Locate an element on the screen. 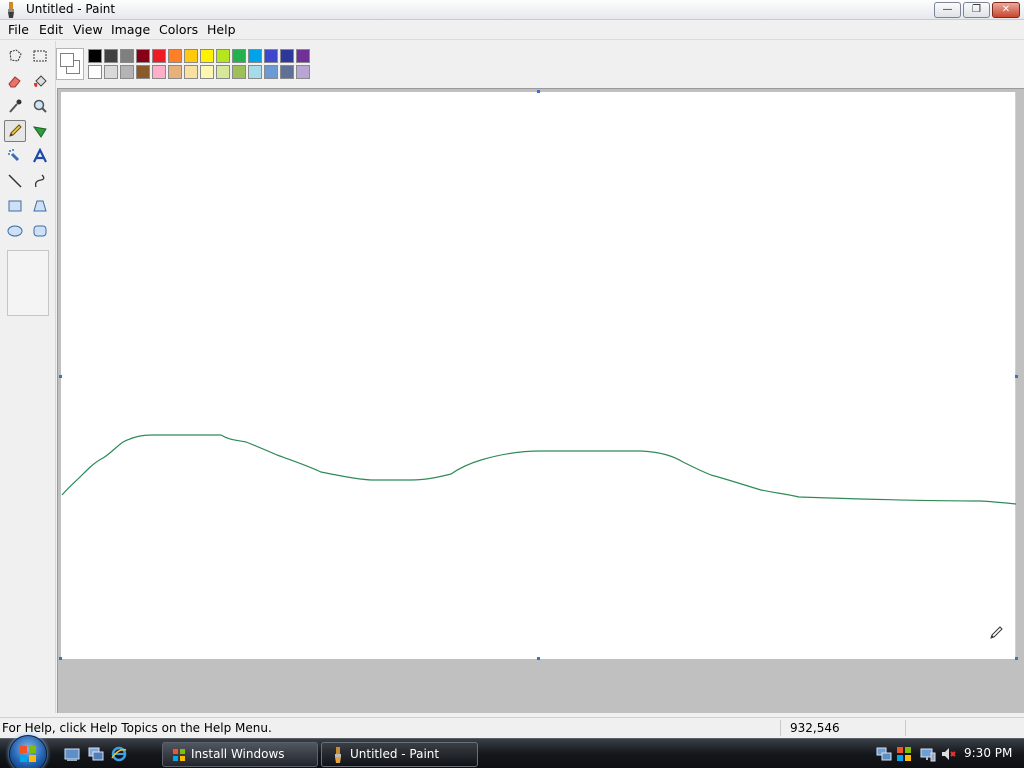 The width and height of the screenshot is (1024, 768). ellipse-tool is located at coordinates (15, 231).